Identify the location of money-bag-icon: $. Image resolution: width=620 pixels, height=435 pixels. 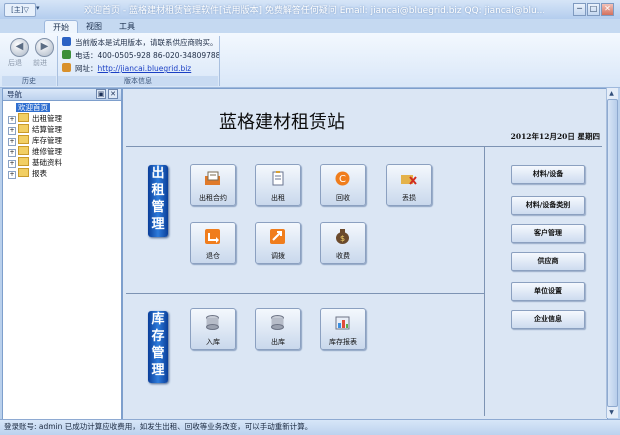
(342, 236).